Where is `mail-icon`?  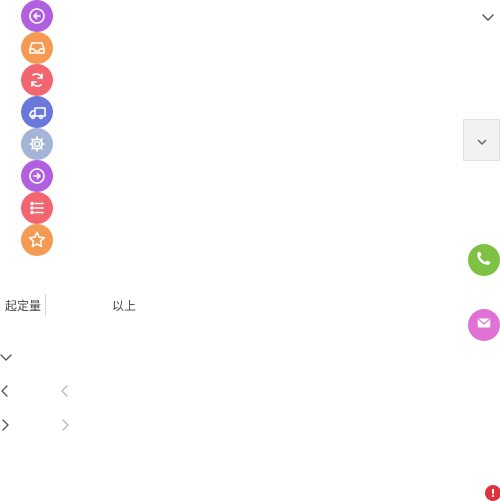
mail-icon is located at coordinates (484, 325).